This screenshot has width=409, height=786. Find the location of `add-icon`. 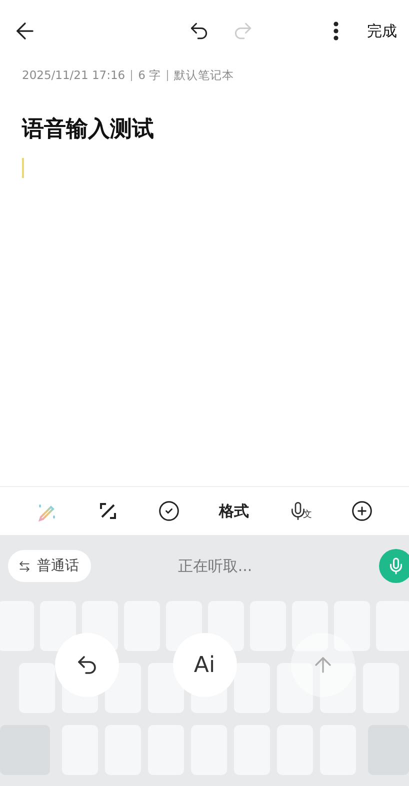

add-icon is located at coordinates (362, 511).